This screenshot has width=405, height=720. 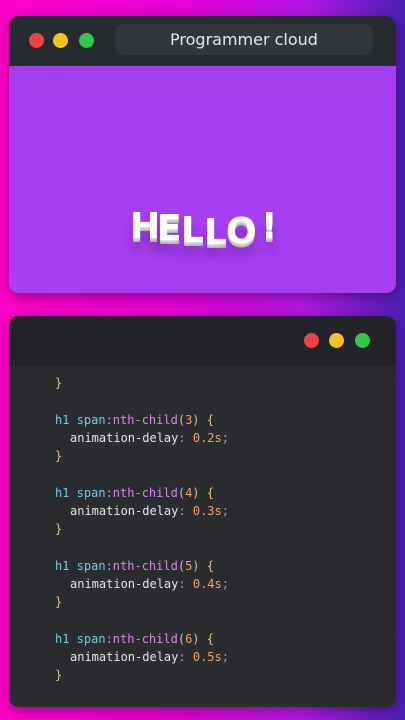 What do you see at coordinates (269, 226) in the screenshot?
I see `hello-letter-6: !` at bounding box center [269, 226].